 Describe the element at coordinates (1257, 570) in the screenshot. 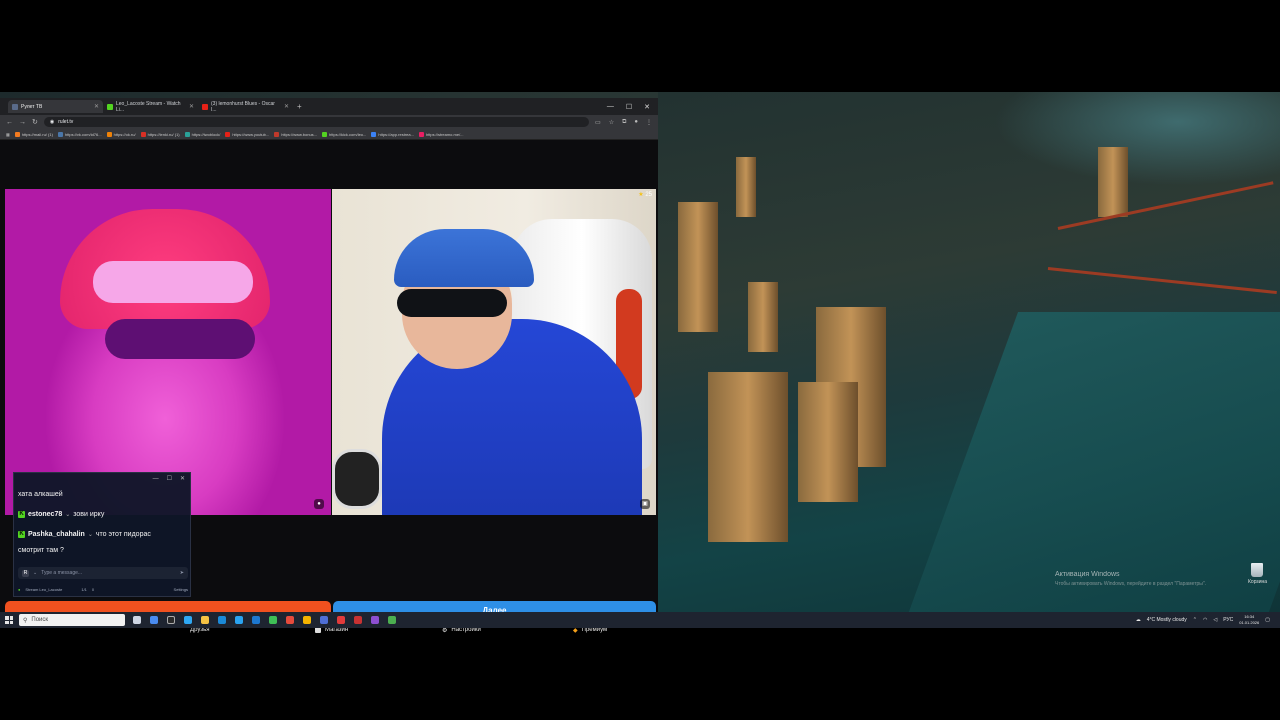

I see `recycle-bin-icon` at that location.